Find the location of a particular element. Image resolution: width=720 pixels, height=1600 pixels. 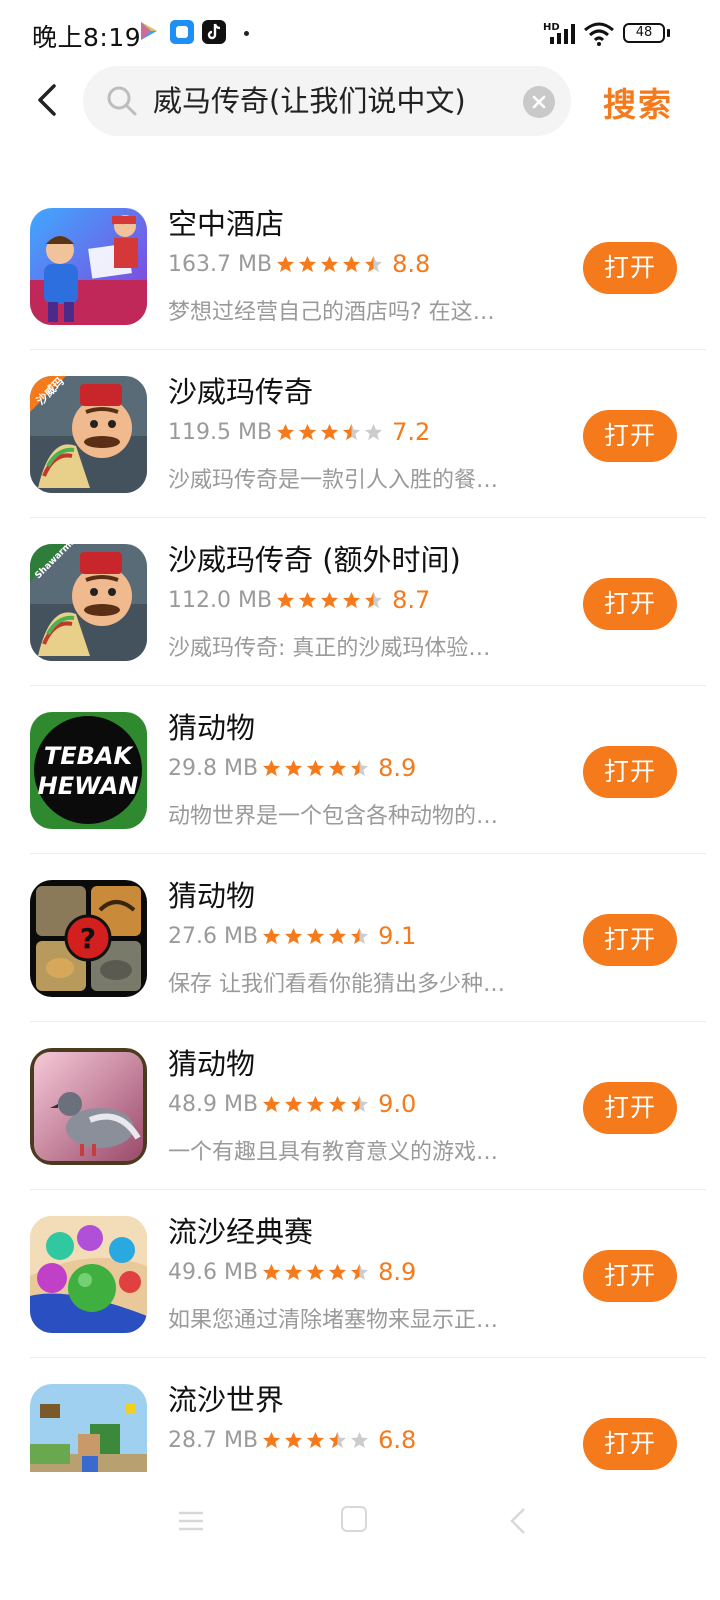

pigeon-icon is located at coordinates (88, 1106).